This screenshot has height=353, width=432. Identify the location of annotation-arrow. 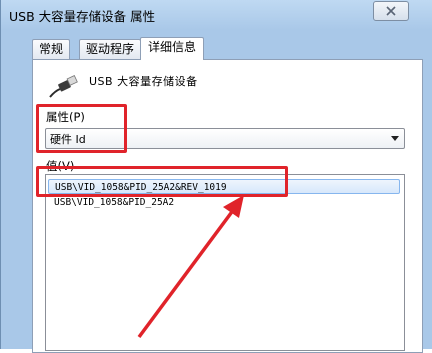
(190, 267).